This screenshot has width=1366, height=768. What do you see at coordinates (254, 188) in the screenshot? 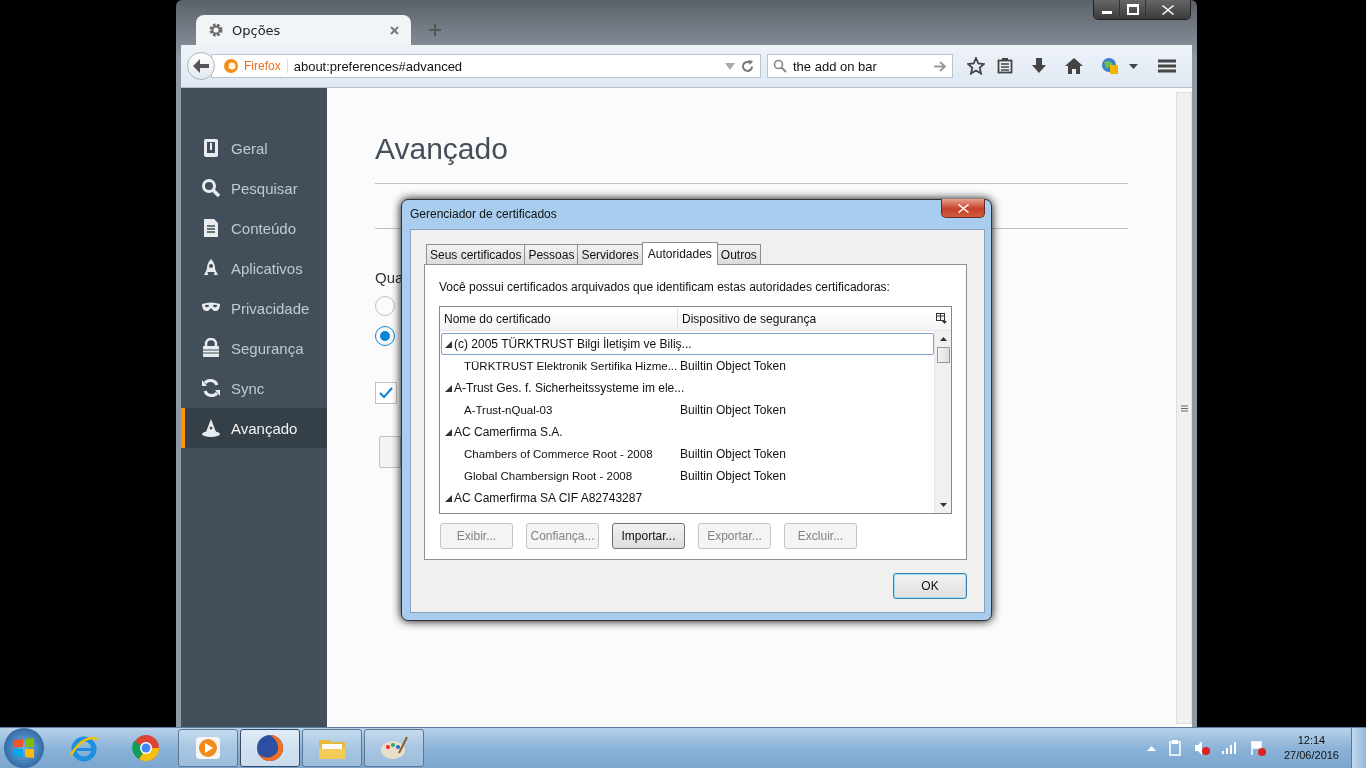
I see `sidebar-item: Pesquisar` at bounding box center [254, 188].